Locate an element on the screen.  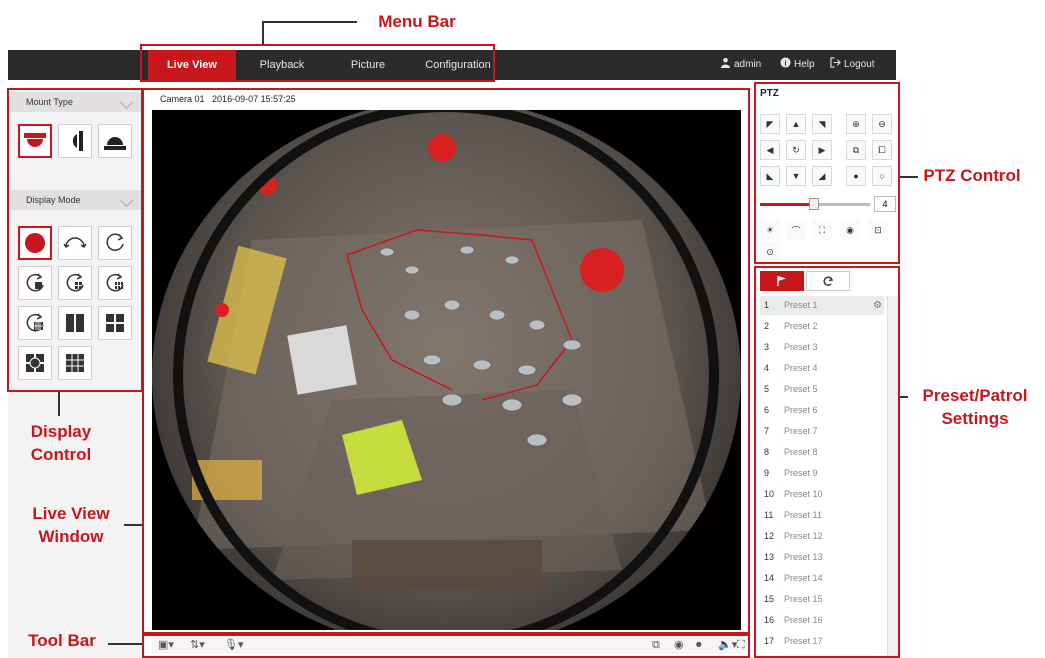
annotation-live-view-window: Live View Window is located at coordinates (71, 525).